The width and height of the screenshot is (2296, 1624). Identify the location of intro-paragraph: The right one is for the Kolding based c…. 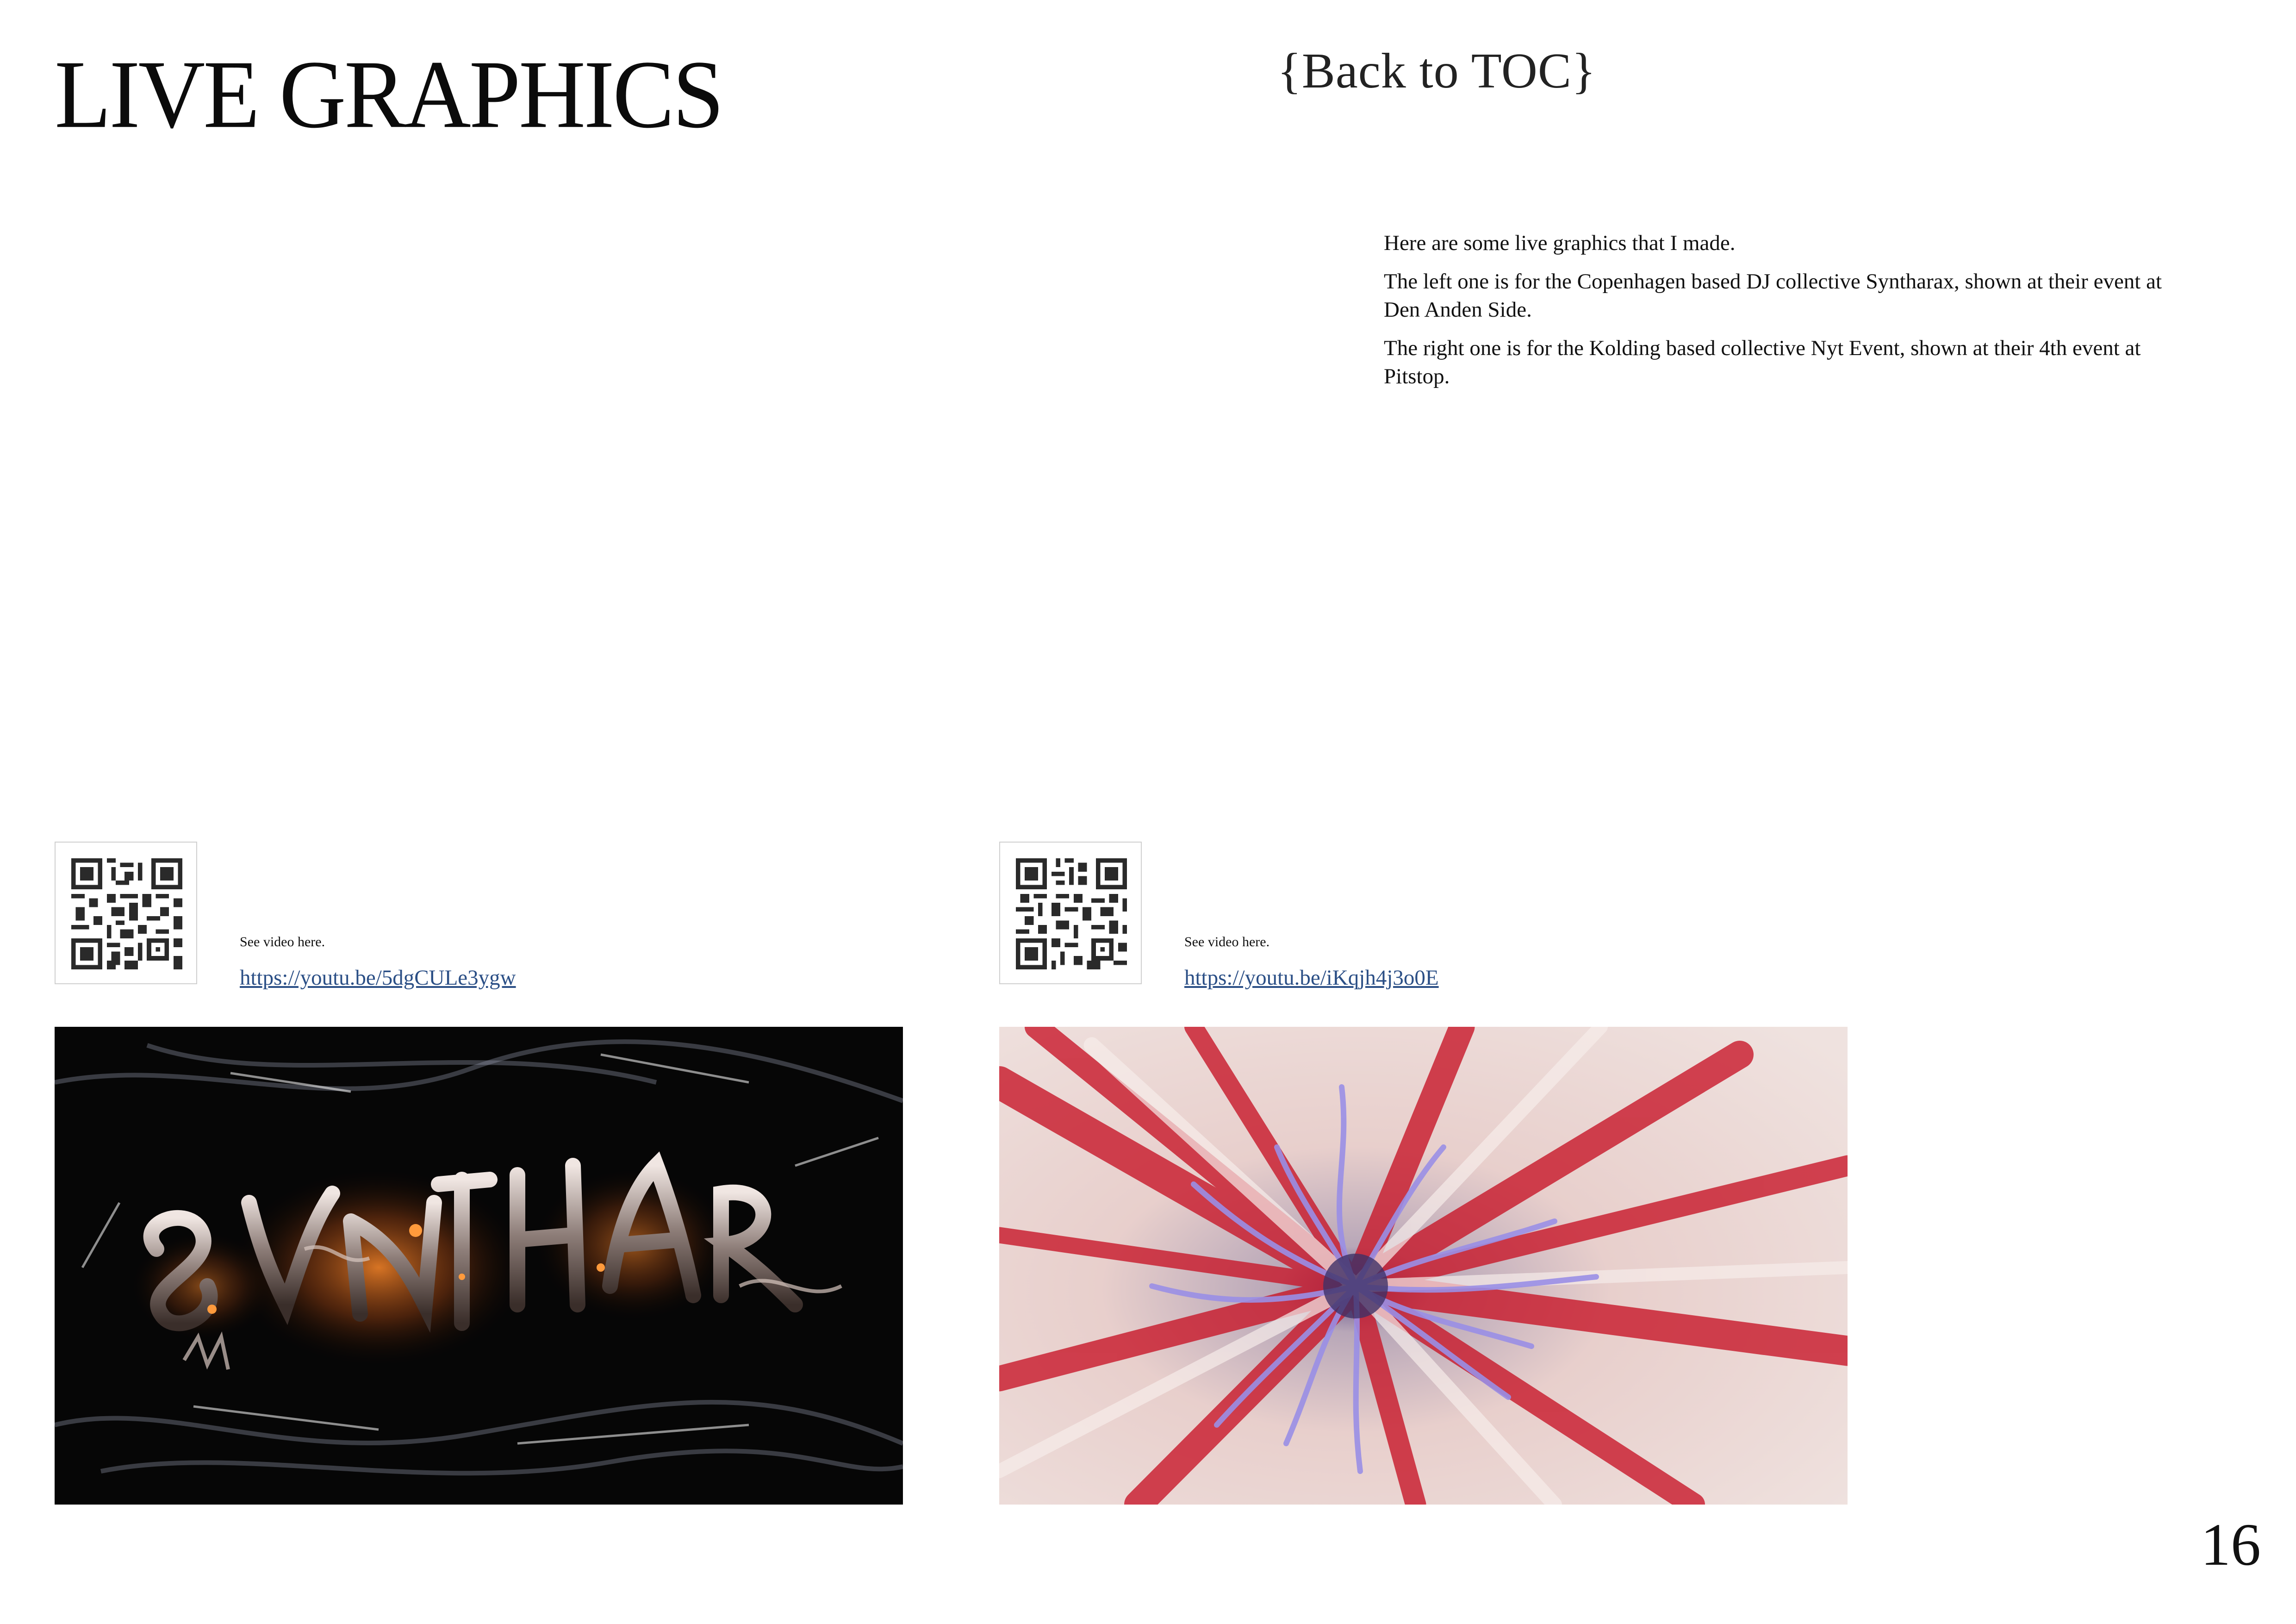
(1762, 362).